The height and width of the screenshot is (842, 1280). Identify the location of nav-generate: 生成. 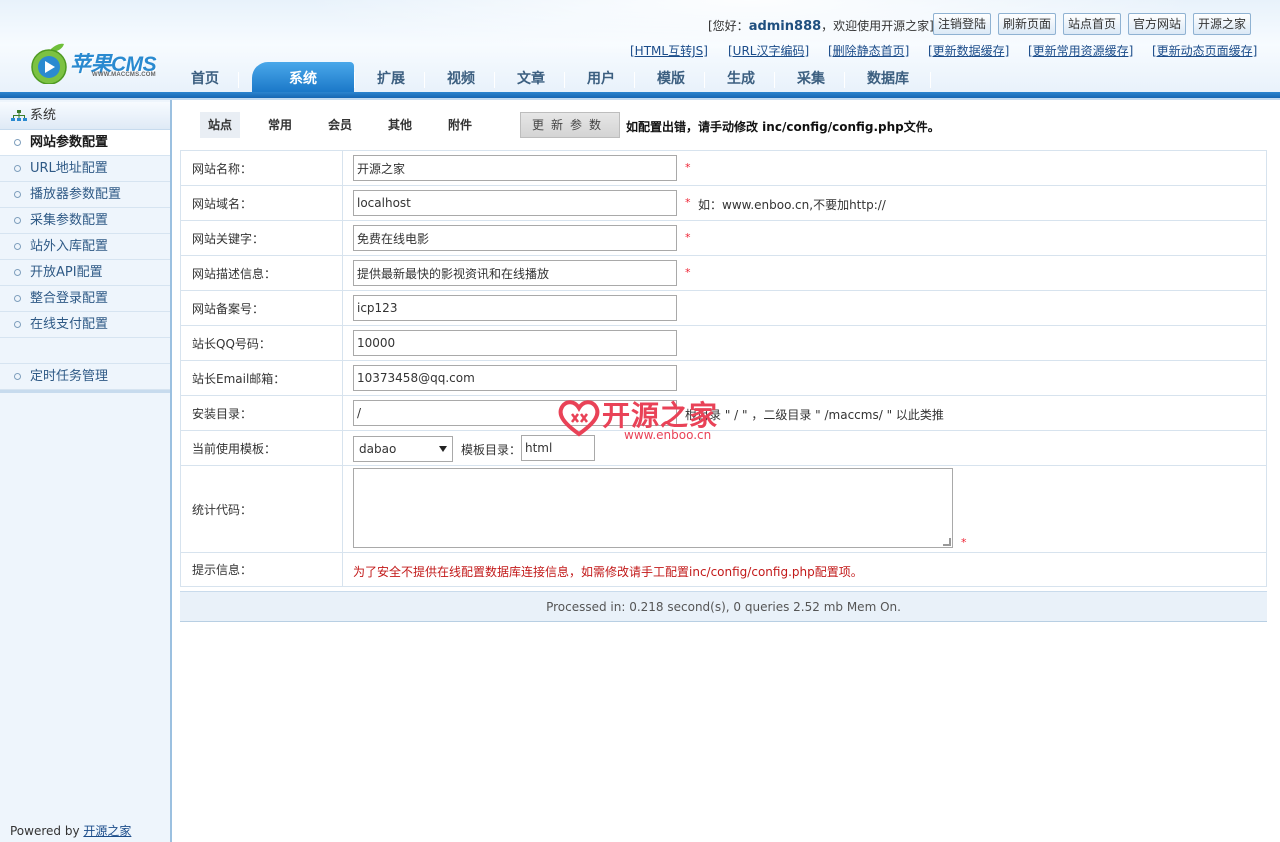
(741, 79).